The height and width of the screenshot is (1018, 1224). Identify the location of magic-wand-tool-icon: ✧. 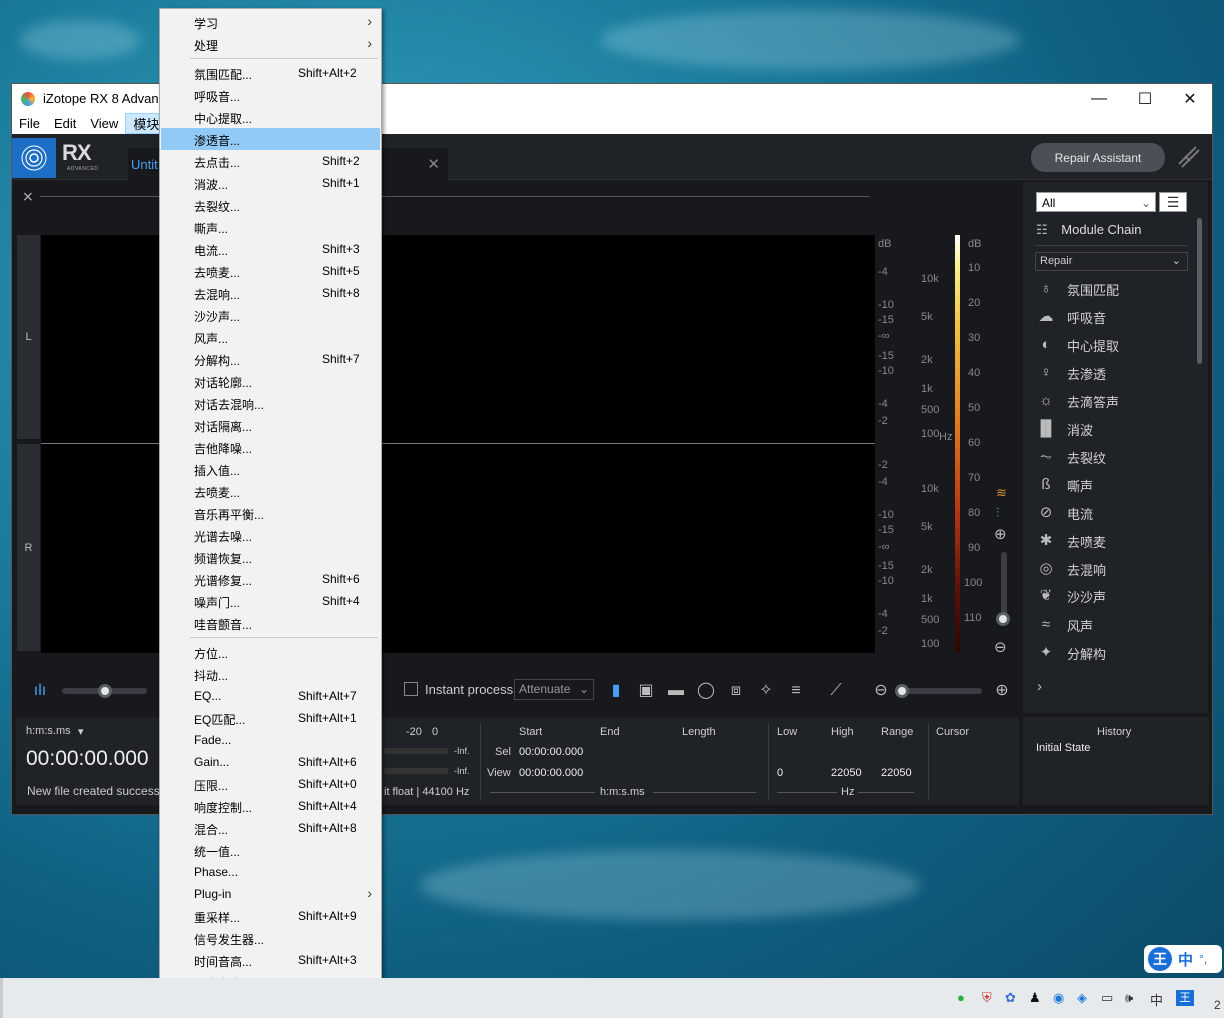
(766, 691).